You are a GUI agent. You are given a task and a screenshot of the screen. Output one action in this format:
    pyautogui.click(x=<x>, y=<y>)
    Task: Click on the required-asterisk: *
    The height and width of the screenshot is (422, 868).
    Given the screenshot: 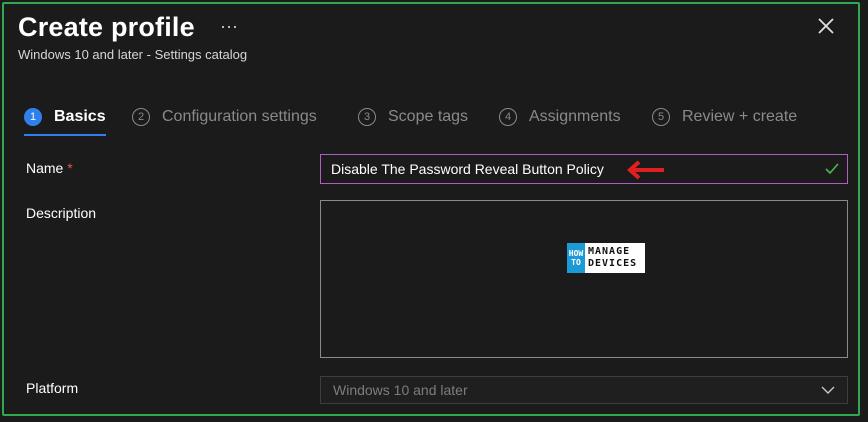 What is the action you would take?
    pyautogui.click(x=70, y=168)
    